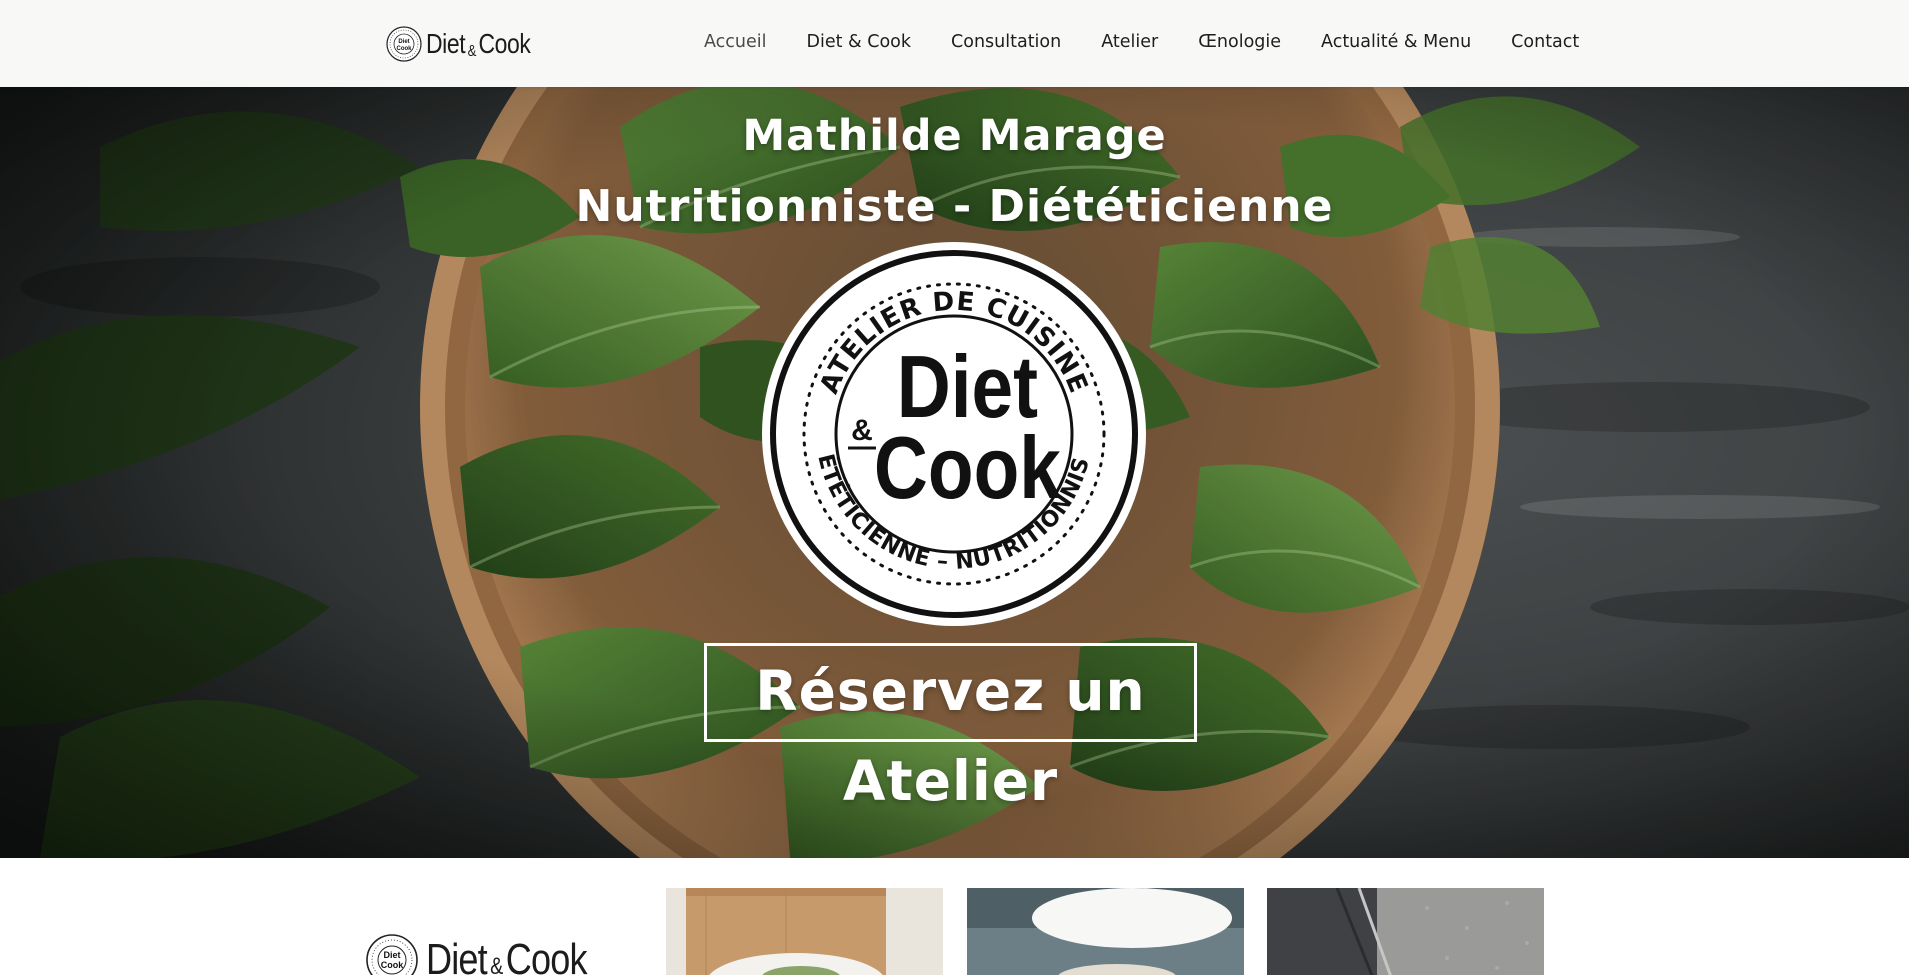 The width and height of the screenshot is (1909, 975). What do you see at coordinates (1396, 42) in the screenshot?
I see `nav-item-actualite-menu: Actualité & Menu` at bounding box center [1396, 42].